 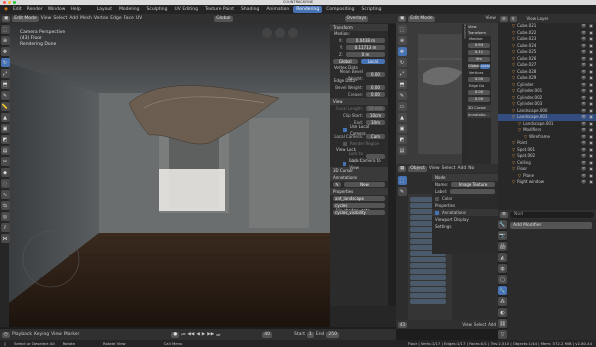 I want to click on secondary-editor-type: ▣, so click(x=402, y=18).